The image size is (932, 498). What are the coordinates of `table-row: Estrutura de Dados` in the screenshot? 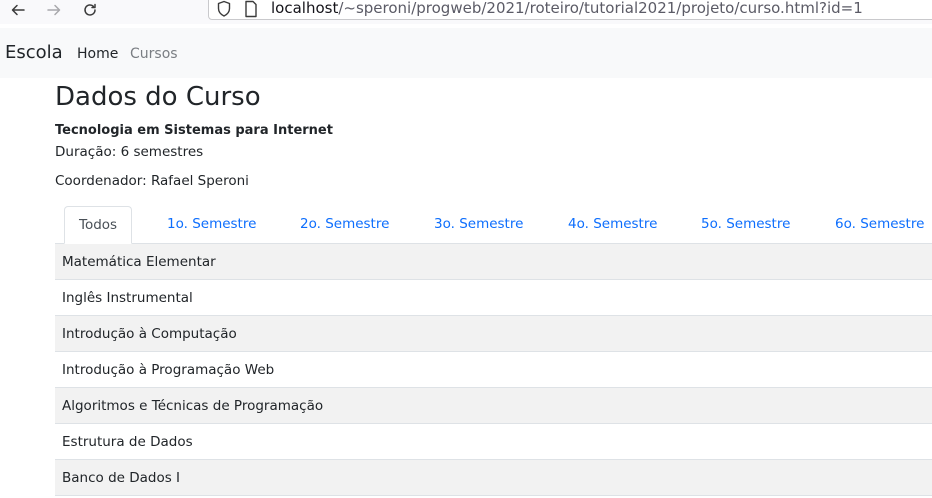 It's located at (493, 442).